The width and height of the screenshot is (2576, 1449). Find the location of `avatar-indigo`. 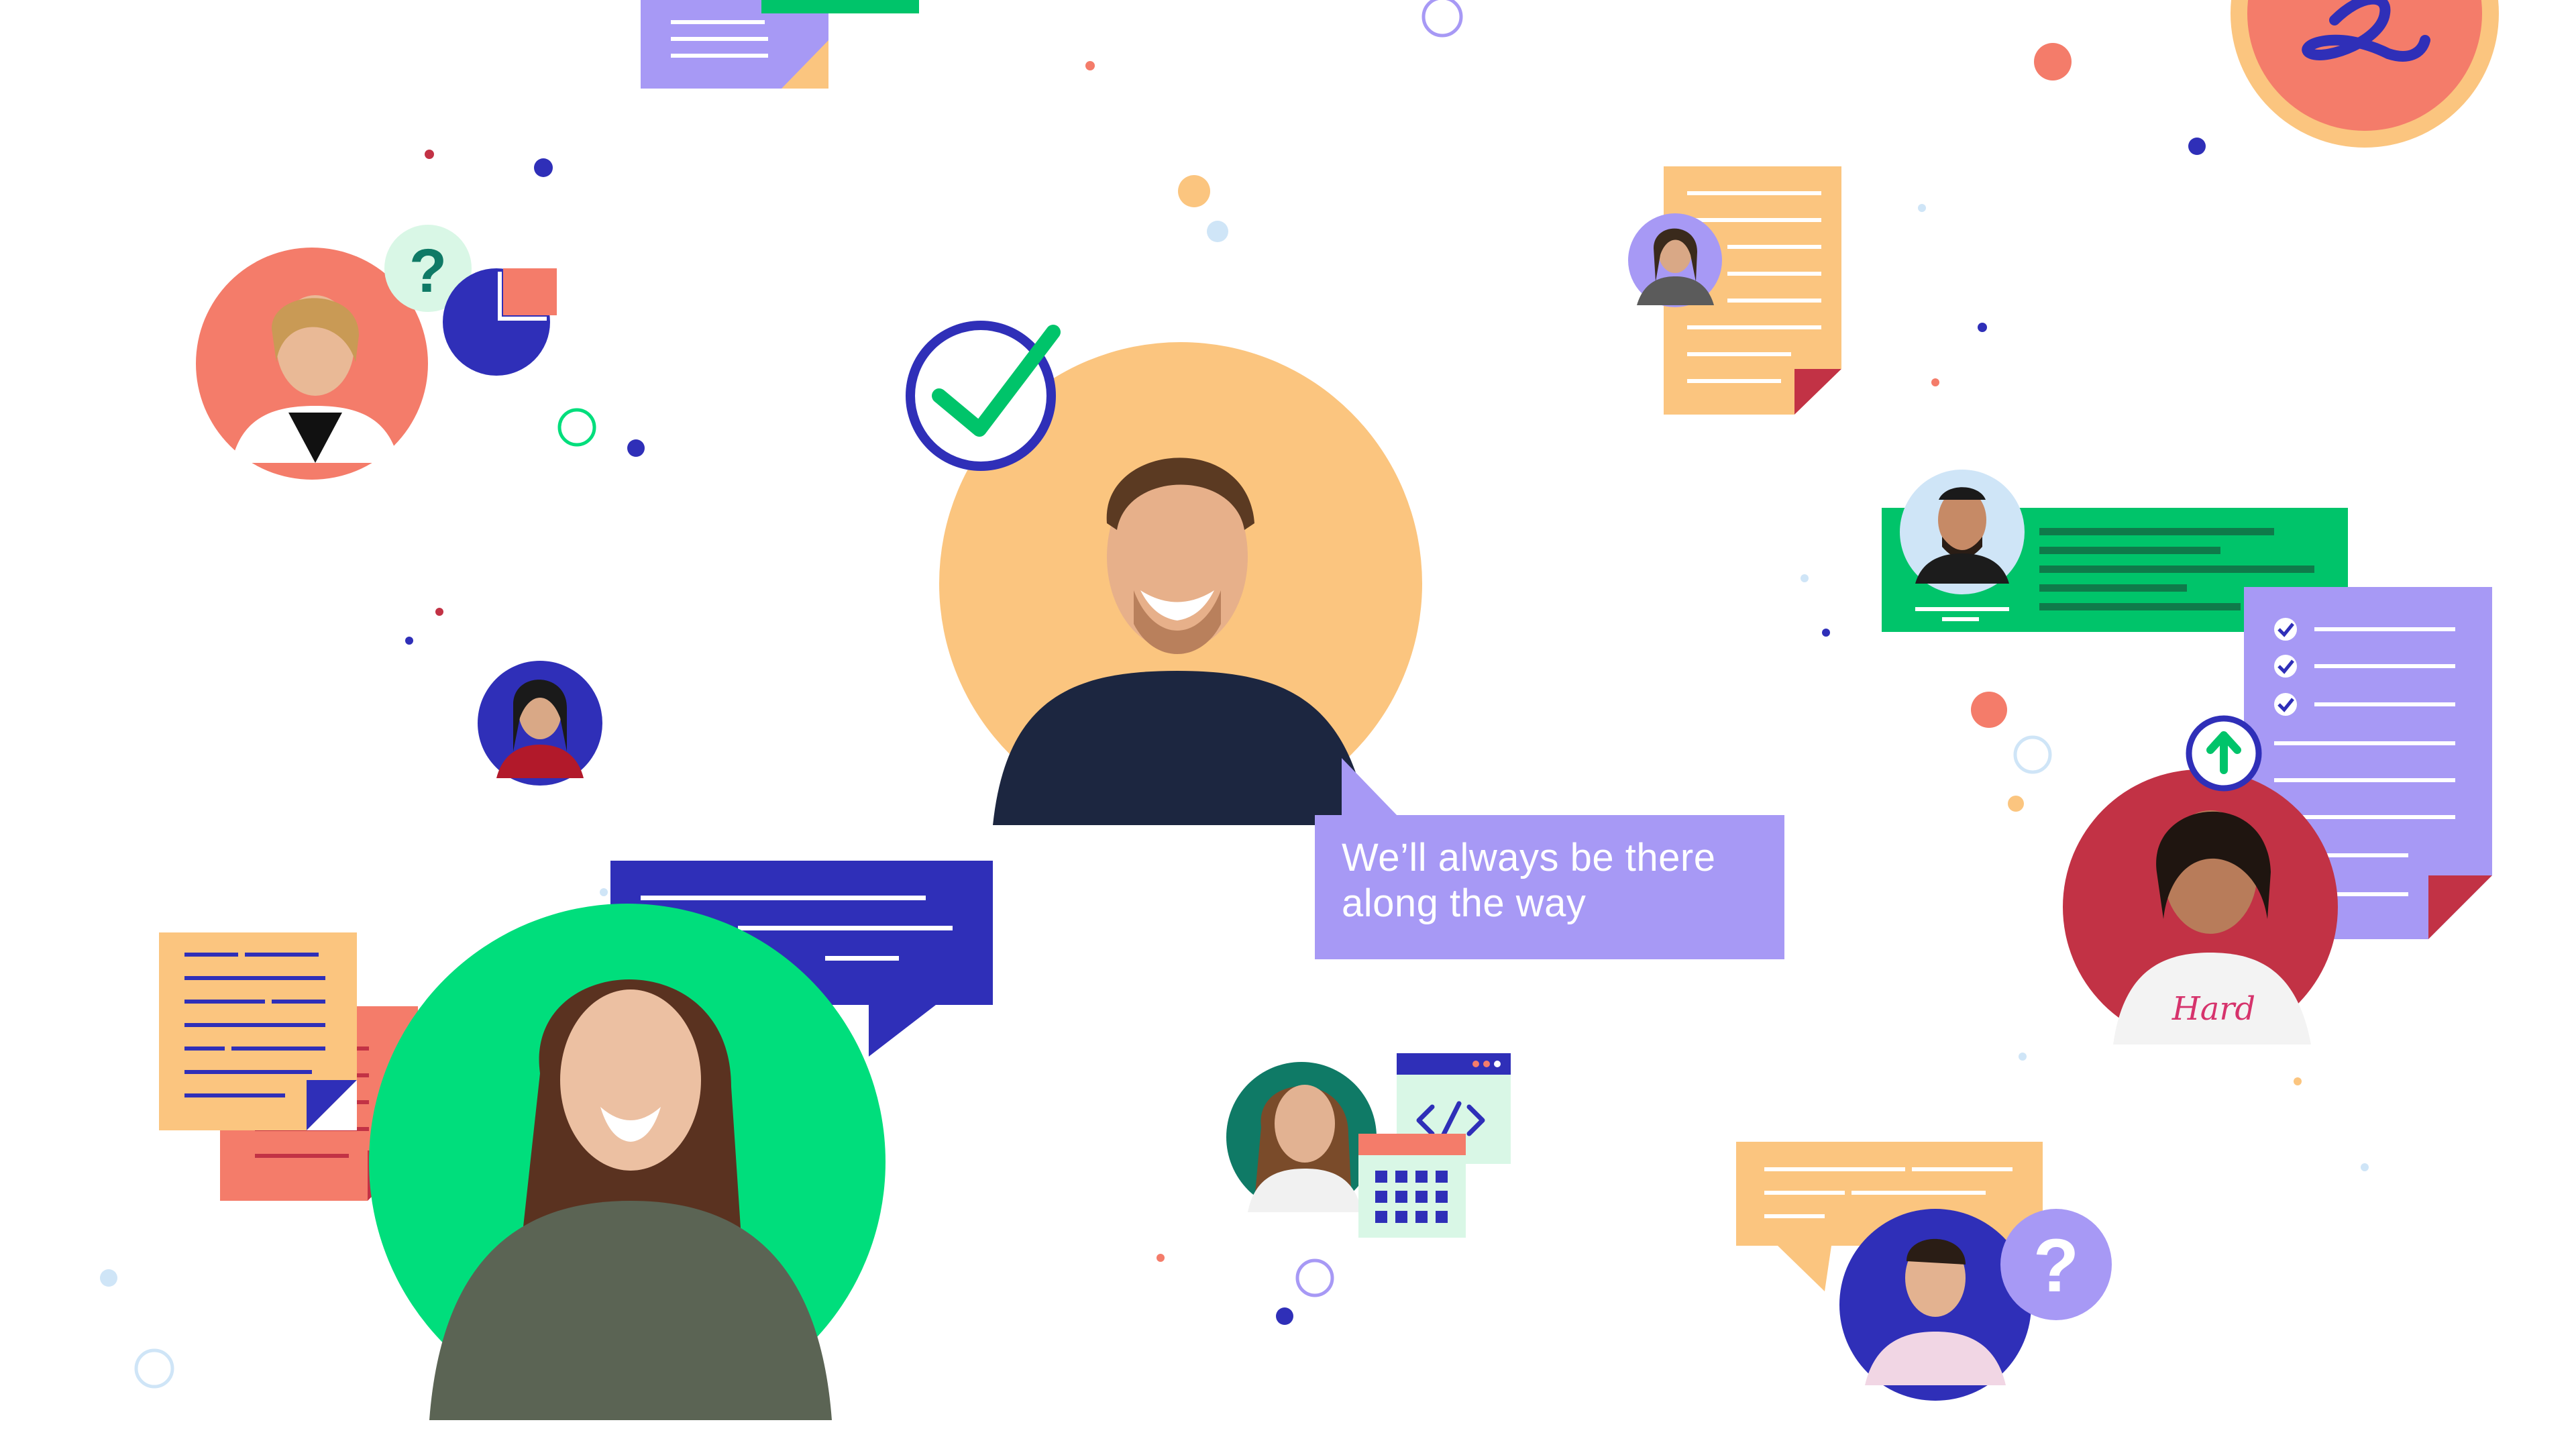

avatar-indigo is located at coordinates (1935, 1305).